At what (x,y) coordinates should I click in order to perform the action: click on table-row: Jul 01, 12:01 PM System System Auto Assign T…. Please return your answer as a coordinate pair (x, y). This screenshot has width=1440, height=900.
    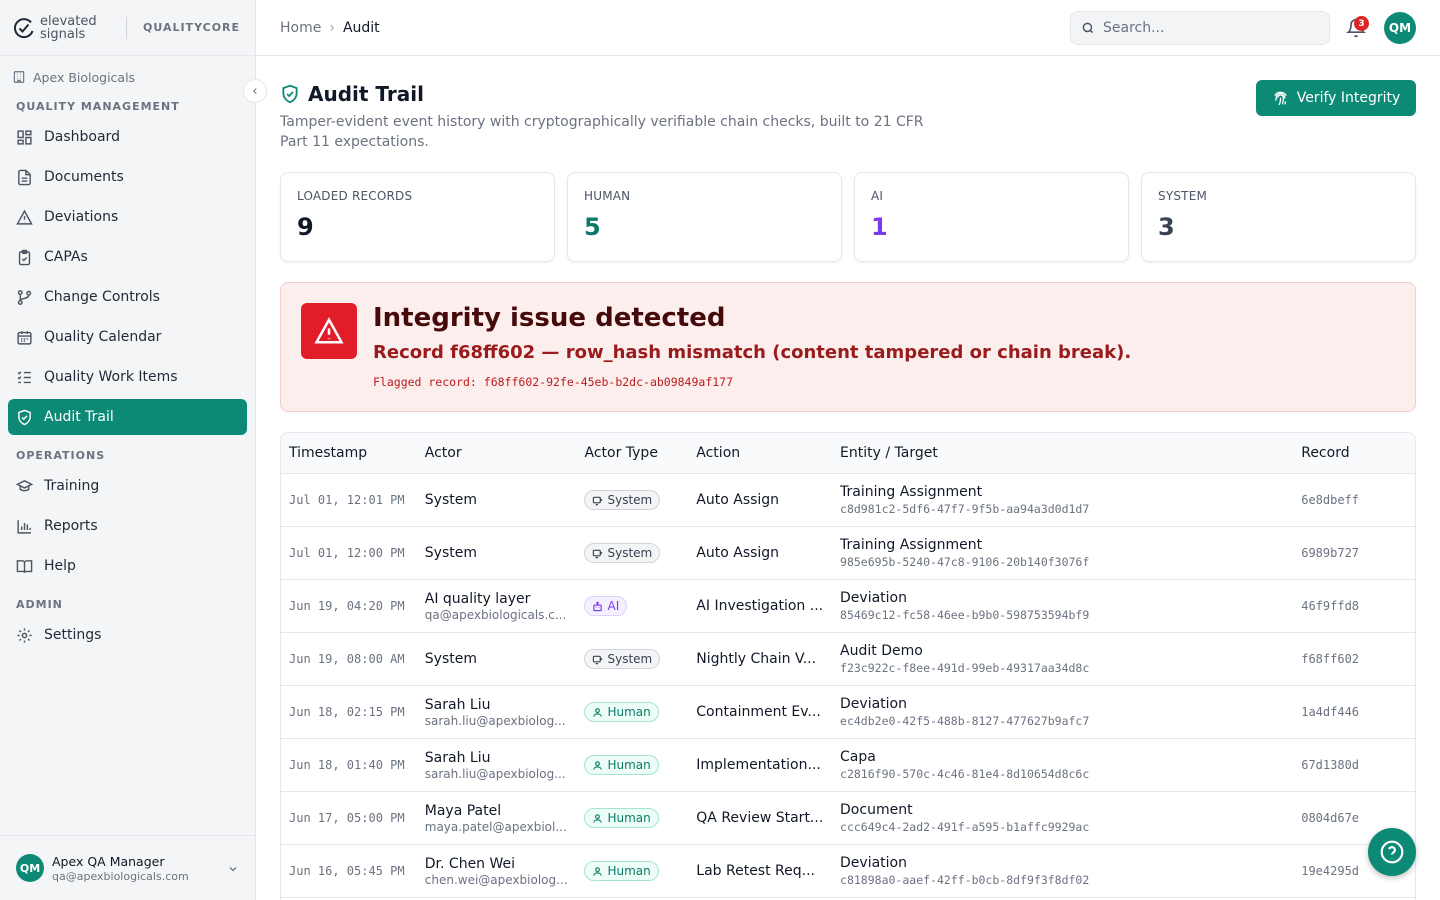
    Looking at the image, I should click on (848, 500).